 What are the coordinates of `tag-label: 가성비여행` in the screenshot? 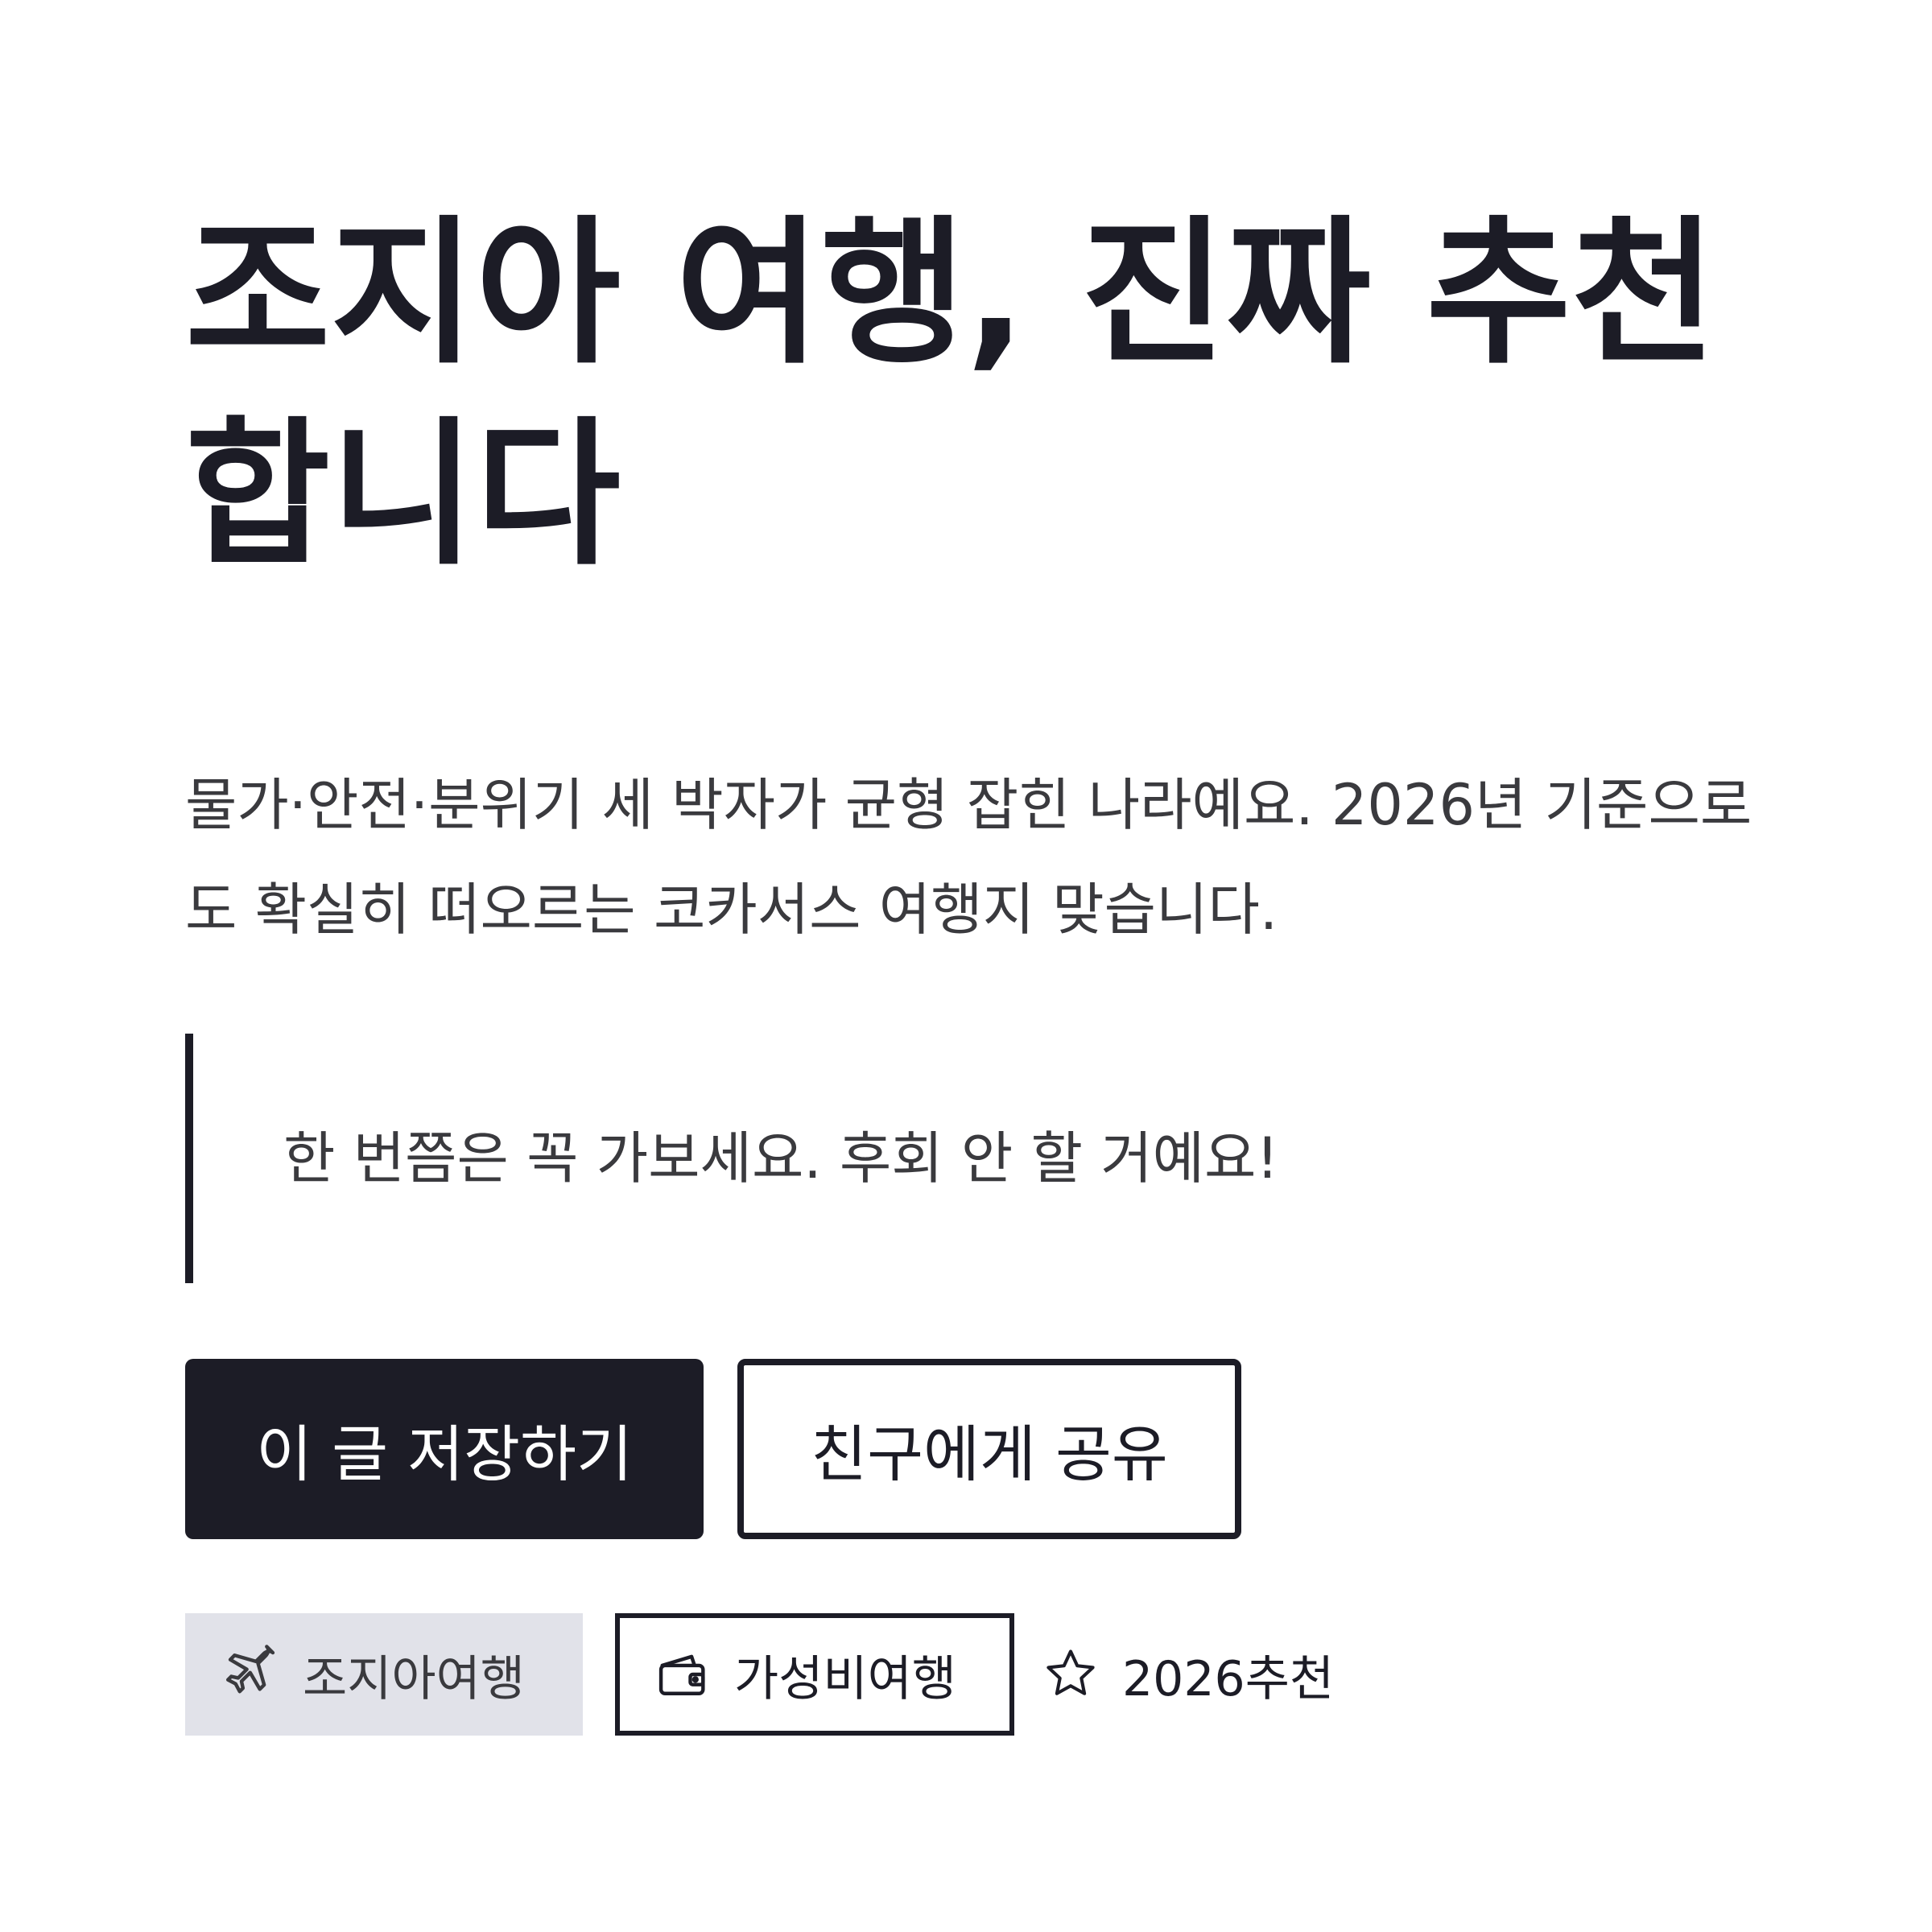 It's located at (845, 1678).